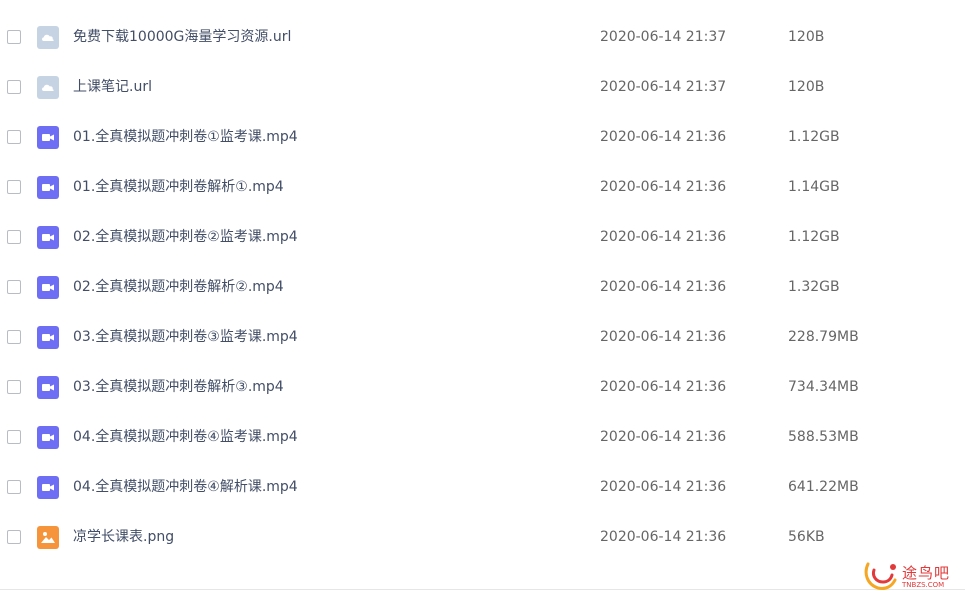 The width and height of the screenshot is (965, 596). Describe the element at coordinates (178, 187) in the screenshot. I see `file-name-link: 01.全真模拟题冲刺卷解析①.mp4` at that location.